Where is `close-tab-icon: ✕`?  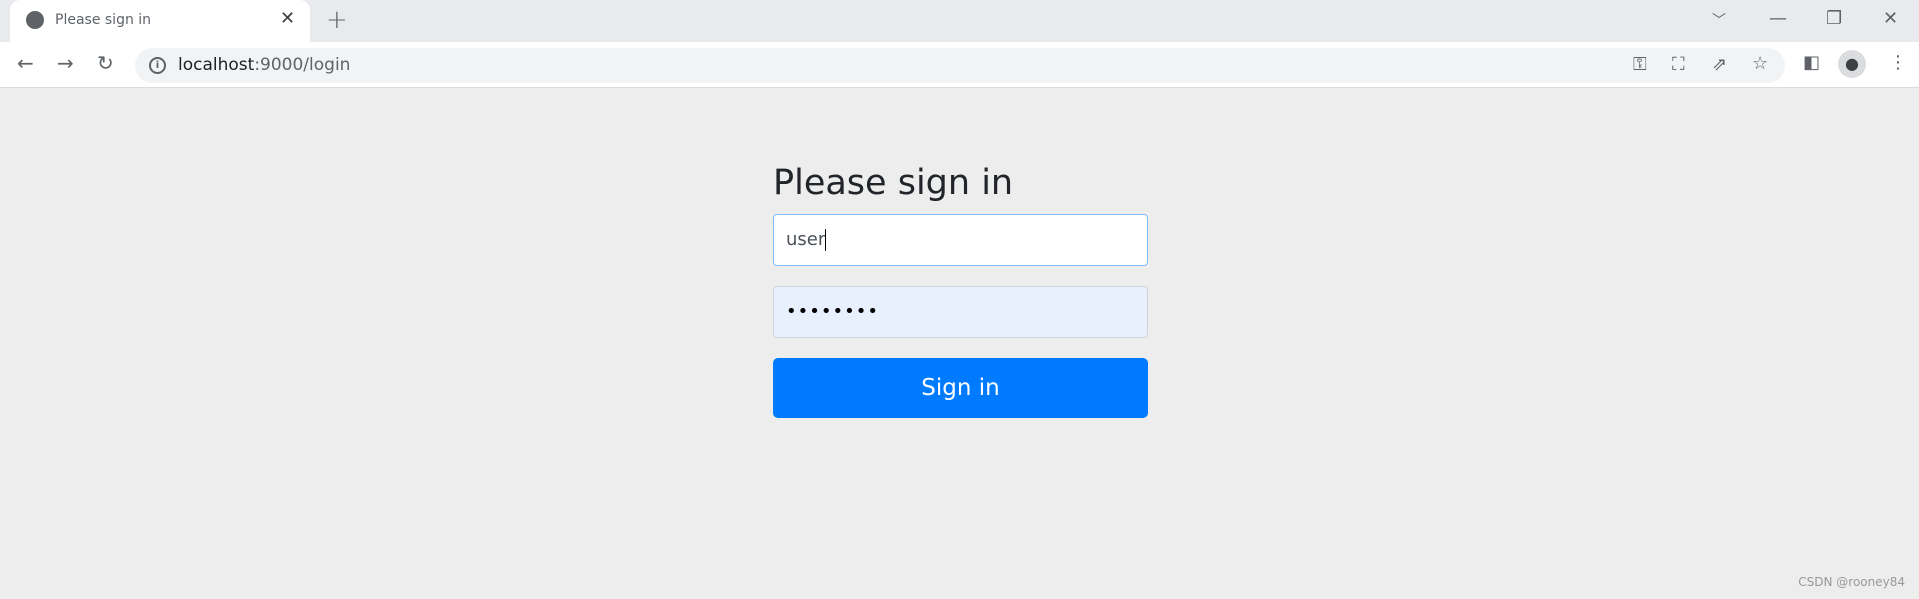 close-tab-icon: ✕ is located at coordinates (287, 18).